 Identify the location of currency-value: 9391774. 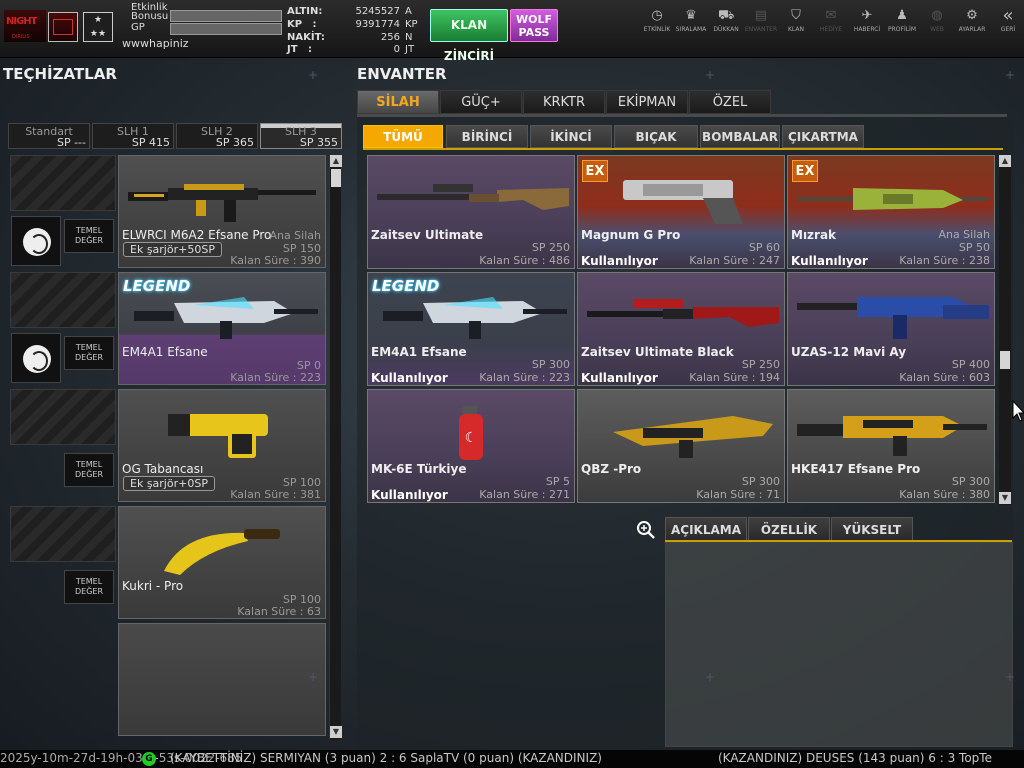
(377, 24).